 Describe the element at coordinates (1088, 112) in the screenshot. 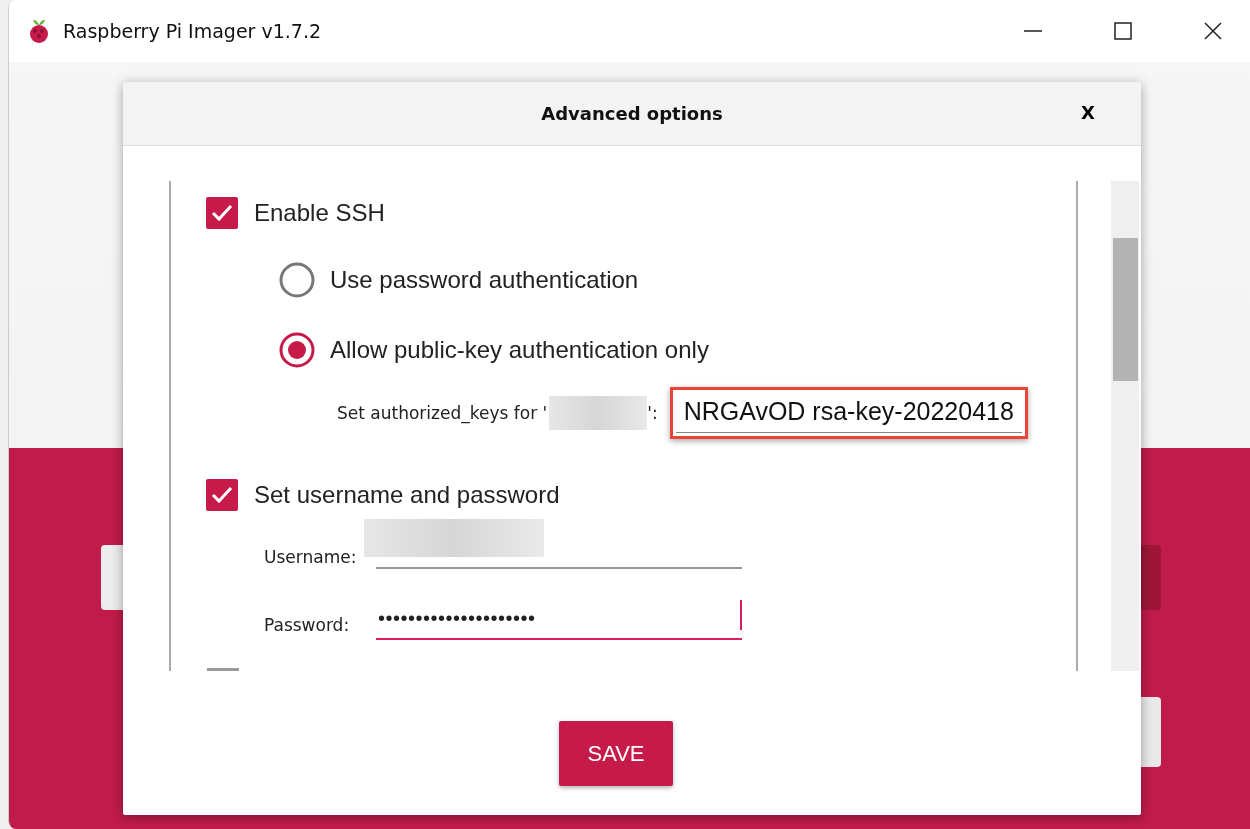

I see `close-button: X` at that location.